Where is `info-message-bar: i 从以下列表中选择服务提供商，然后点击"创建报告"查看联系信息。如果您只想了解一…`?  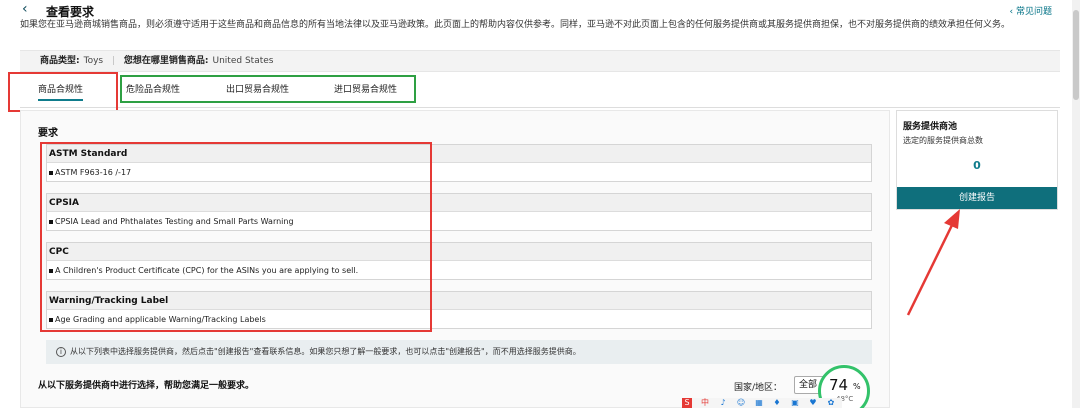
info-message-bar: i 从以下列表中选择服务提供商，然后点击"创建报告"查看联系信息。如果您只想了解一… is located at coordinates (459, 352).